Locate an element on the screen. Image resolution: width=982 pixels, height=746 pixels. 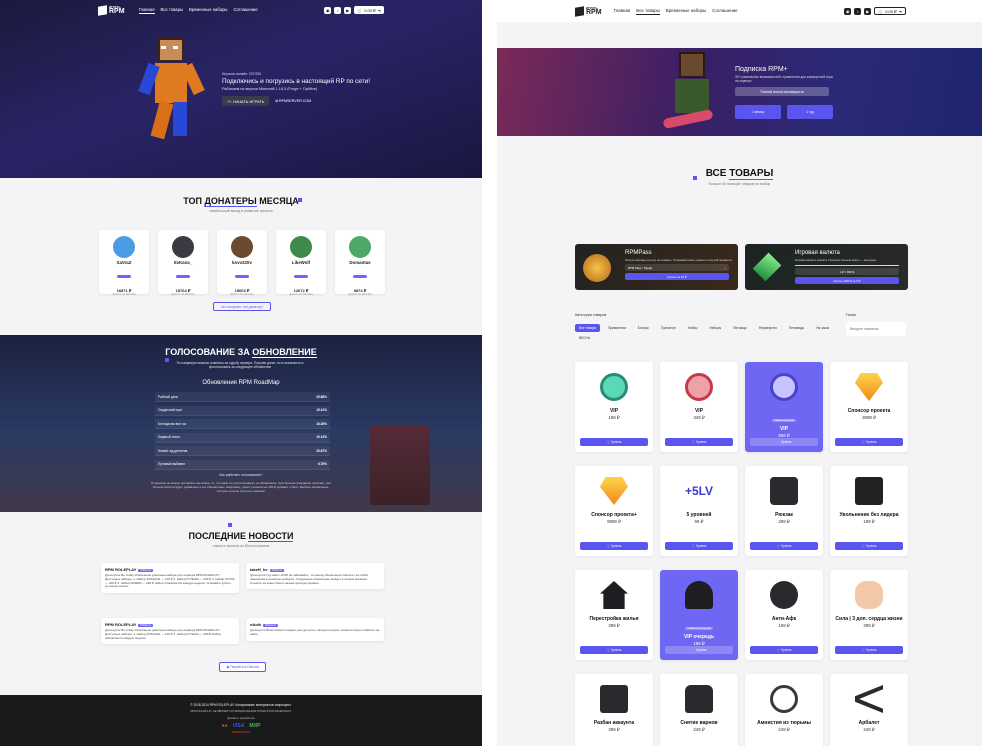
product-card: Анти-Афк 199 ₽ 🛒 Купить is located at coordinates (784, 615).